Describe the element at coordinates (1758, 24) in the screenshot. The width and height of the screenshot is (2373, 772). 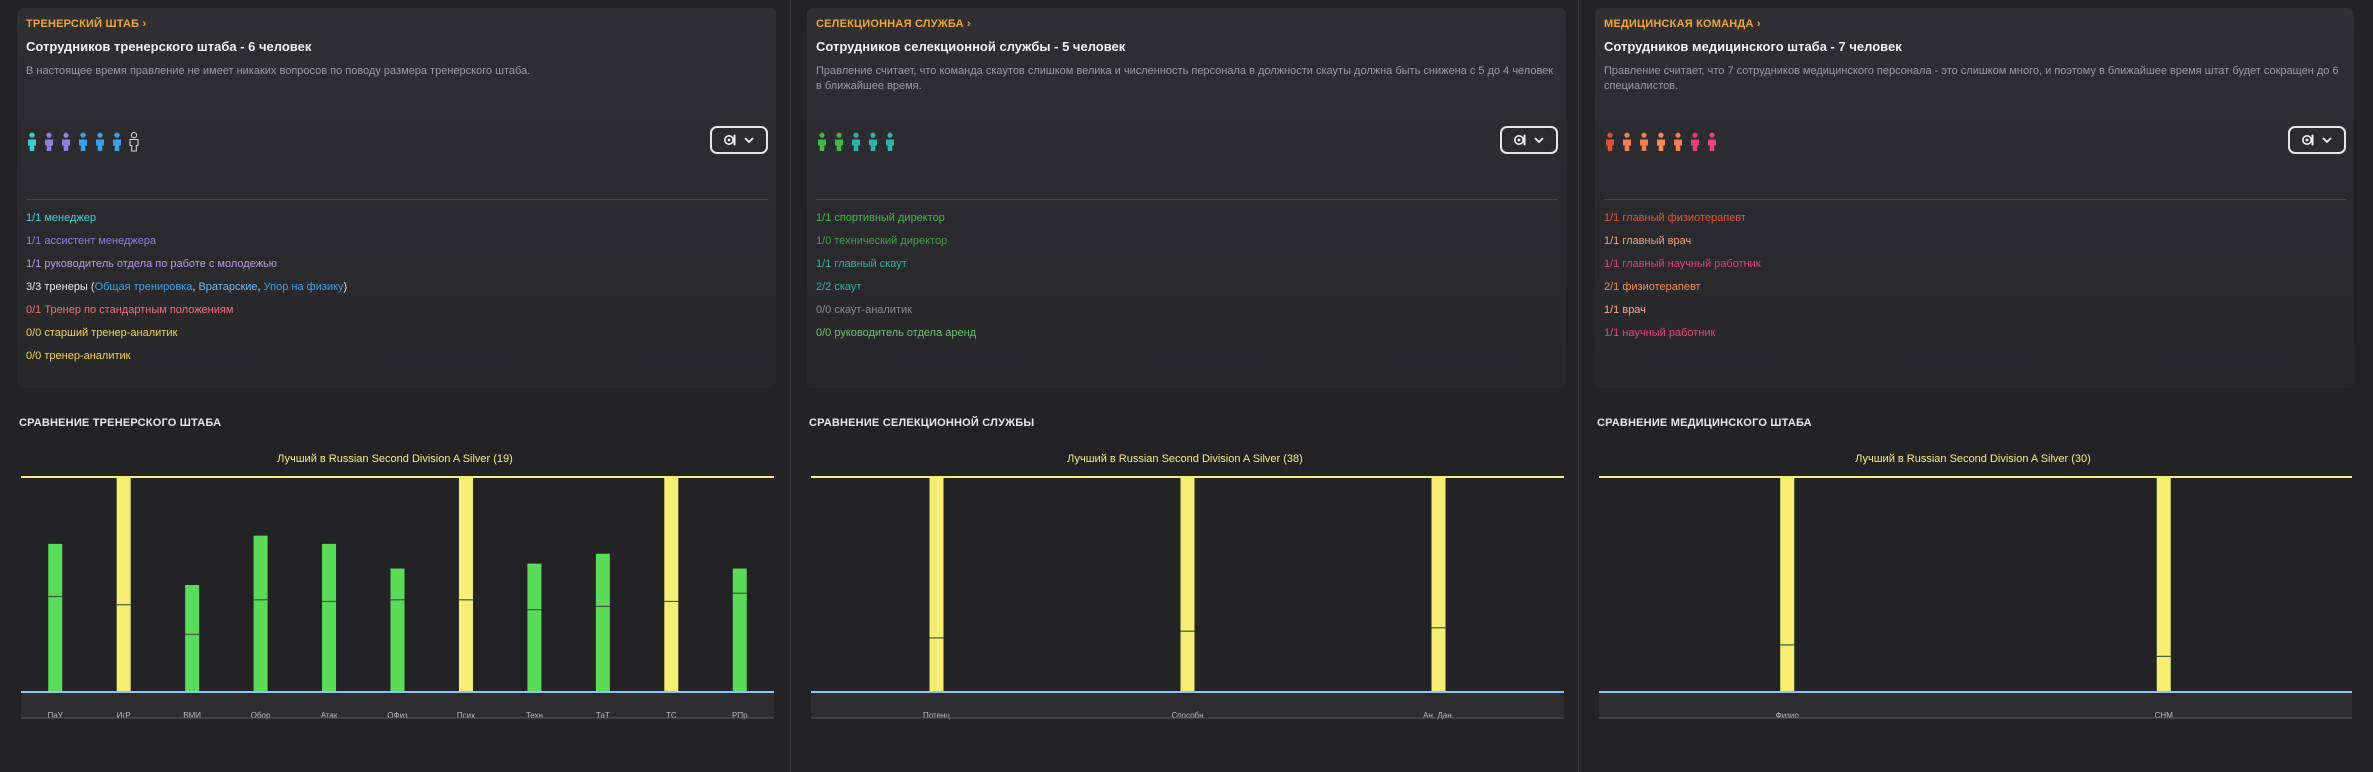
I see `chevron-right-icon: ›` at that location.